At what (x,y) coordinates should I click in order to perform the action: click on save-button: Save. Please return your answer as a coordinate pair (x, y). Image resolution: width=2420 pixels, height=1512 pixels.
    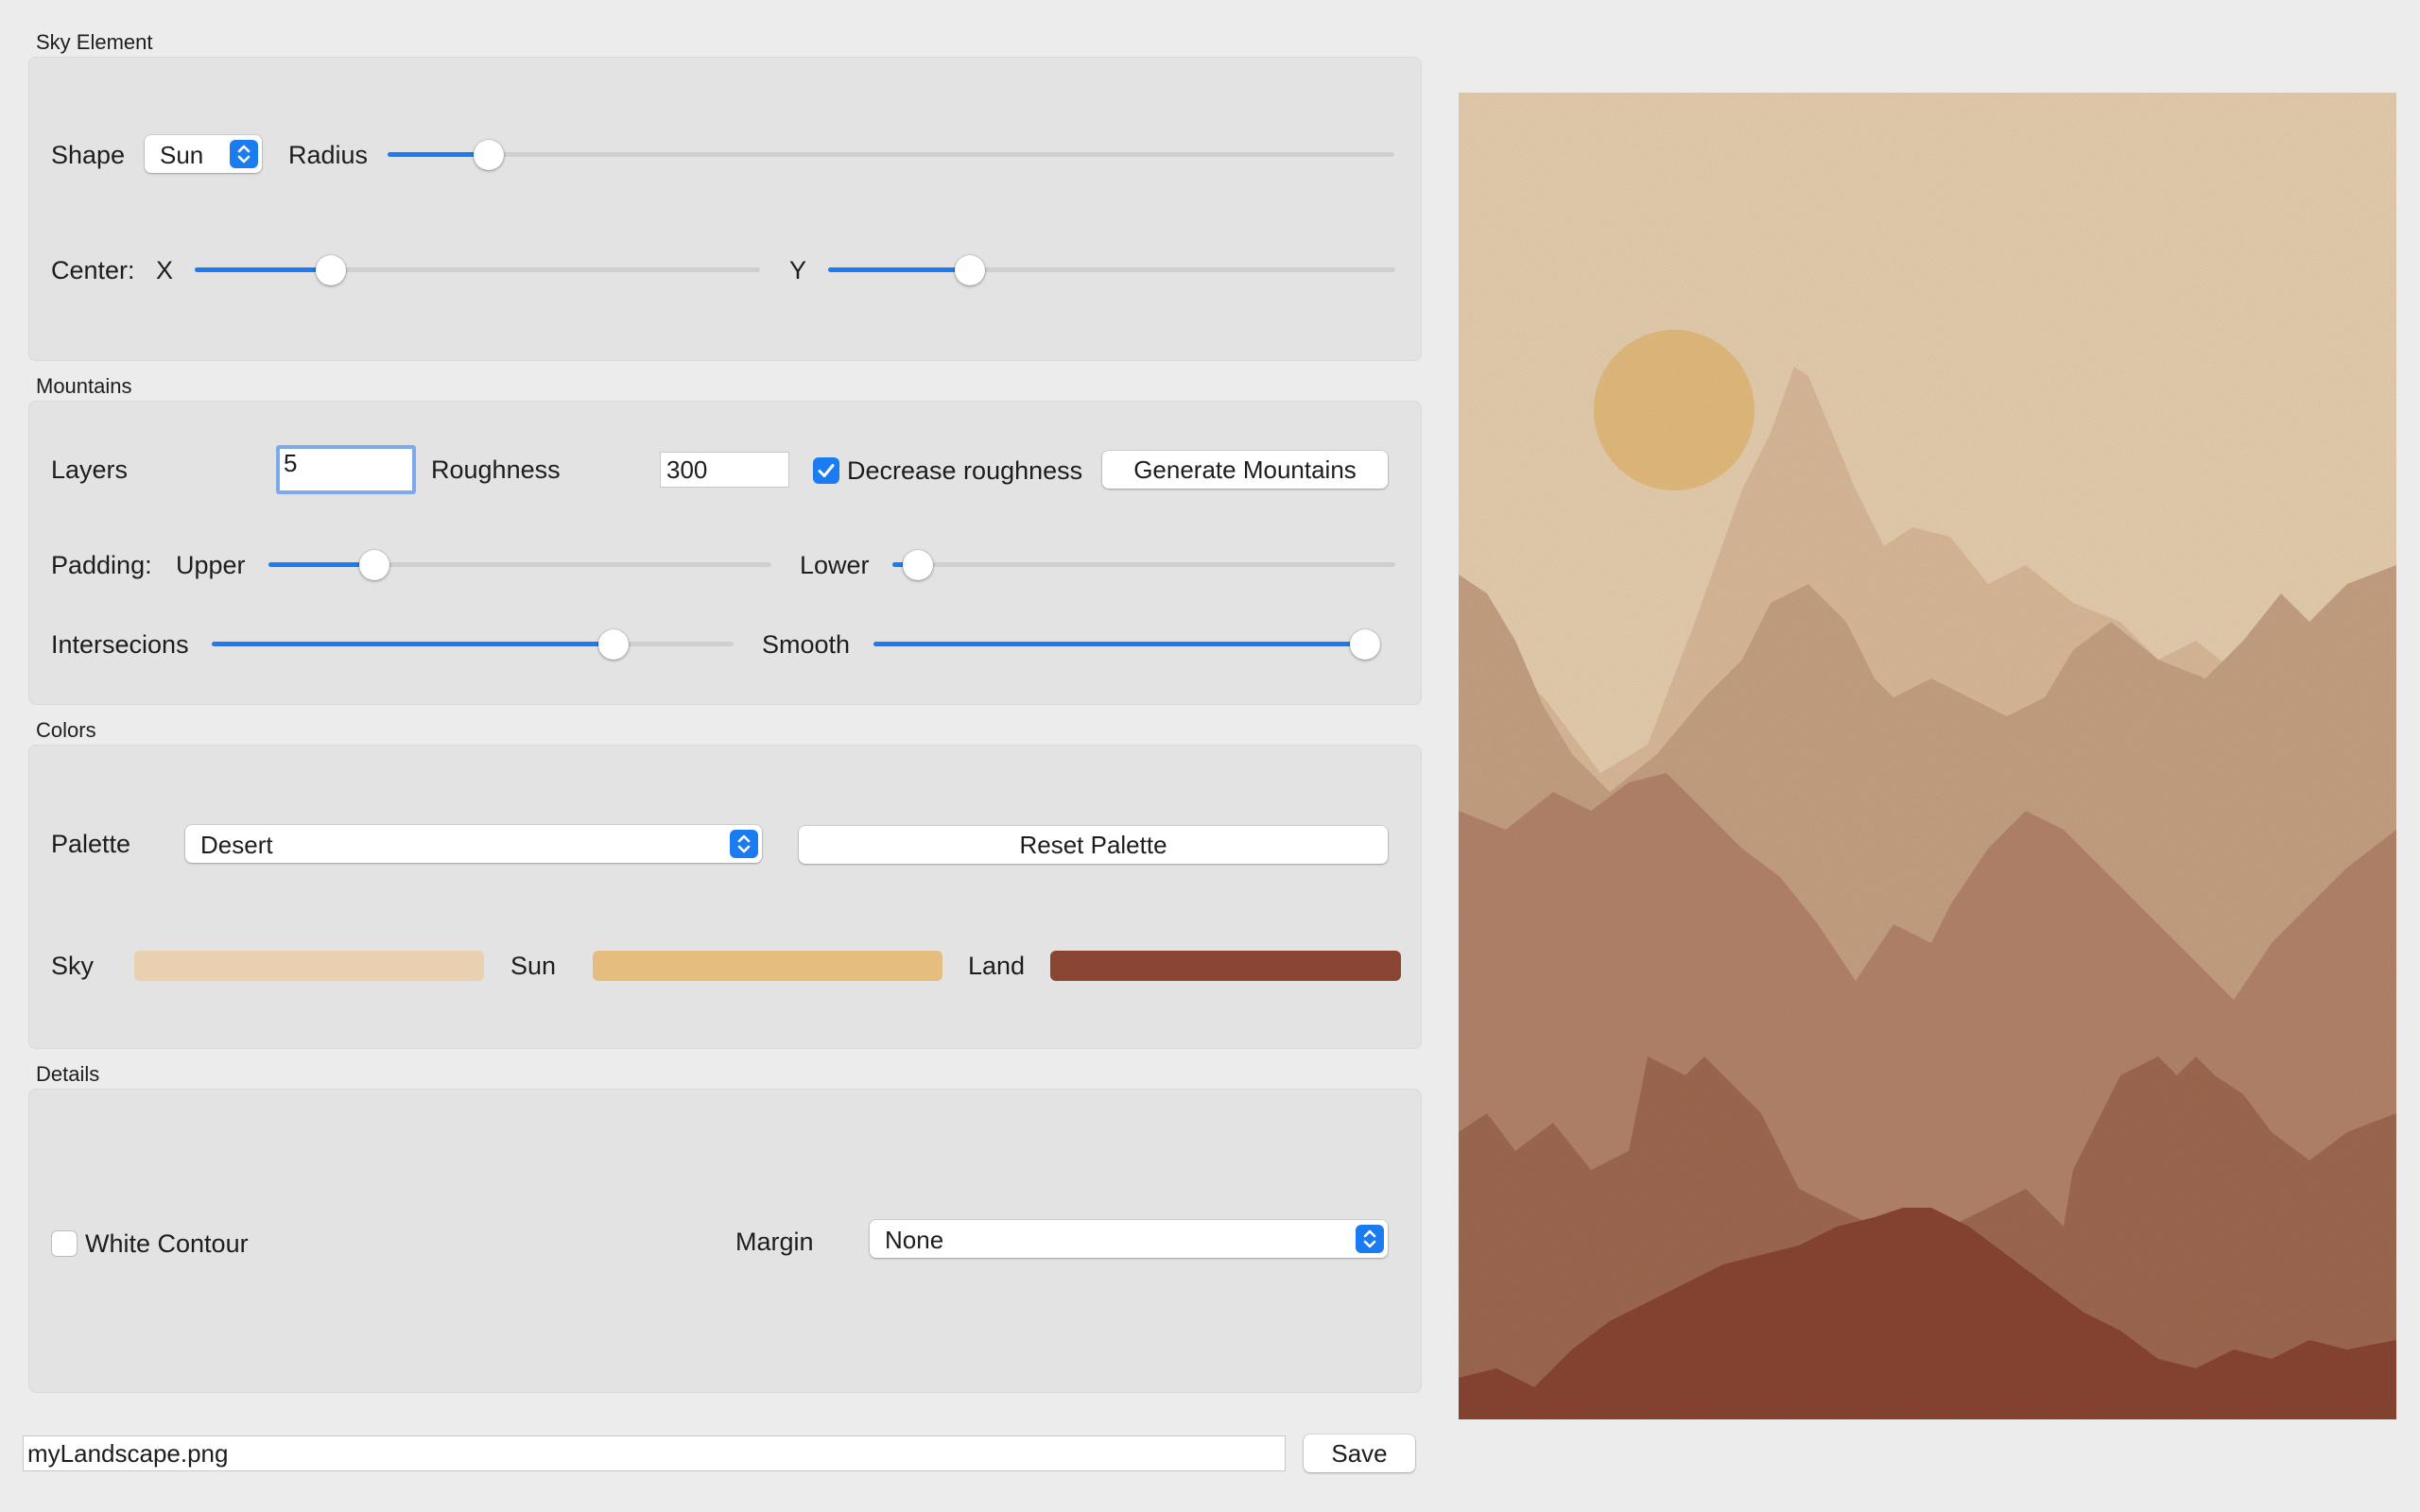
    Looking at the image, I should click on (1359, 1453).